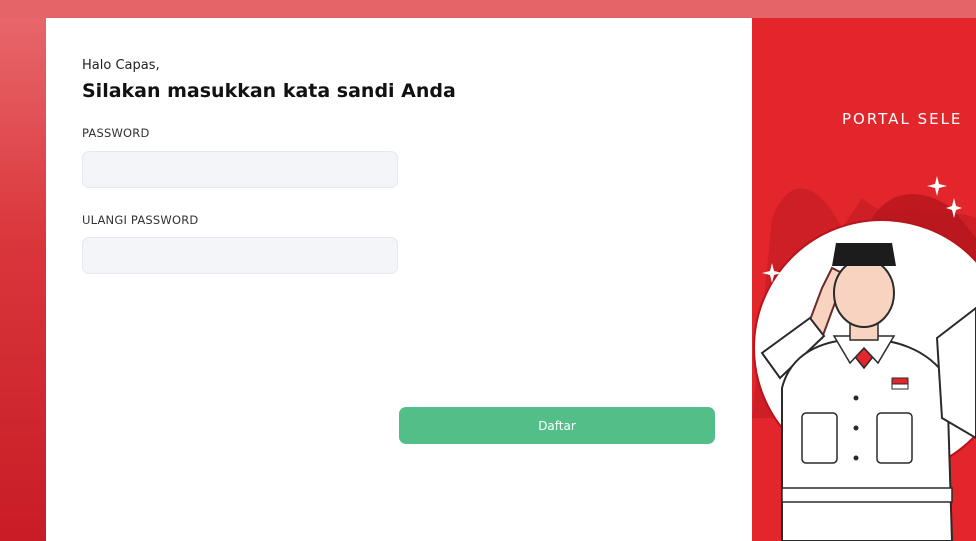 This screenshot has height=541, width=976. Describe the element at coordinates (864, 364) in the screenshot. I see `cadet-salute-illustration` at that location.